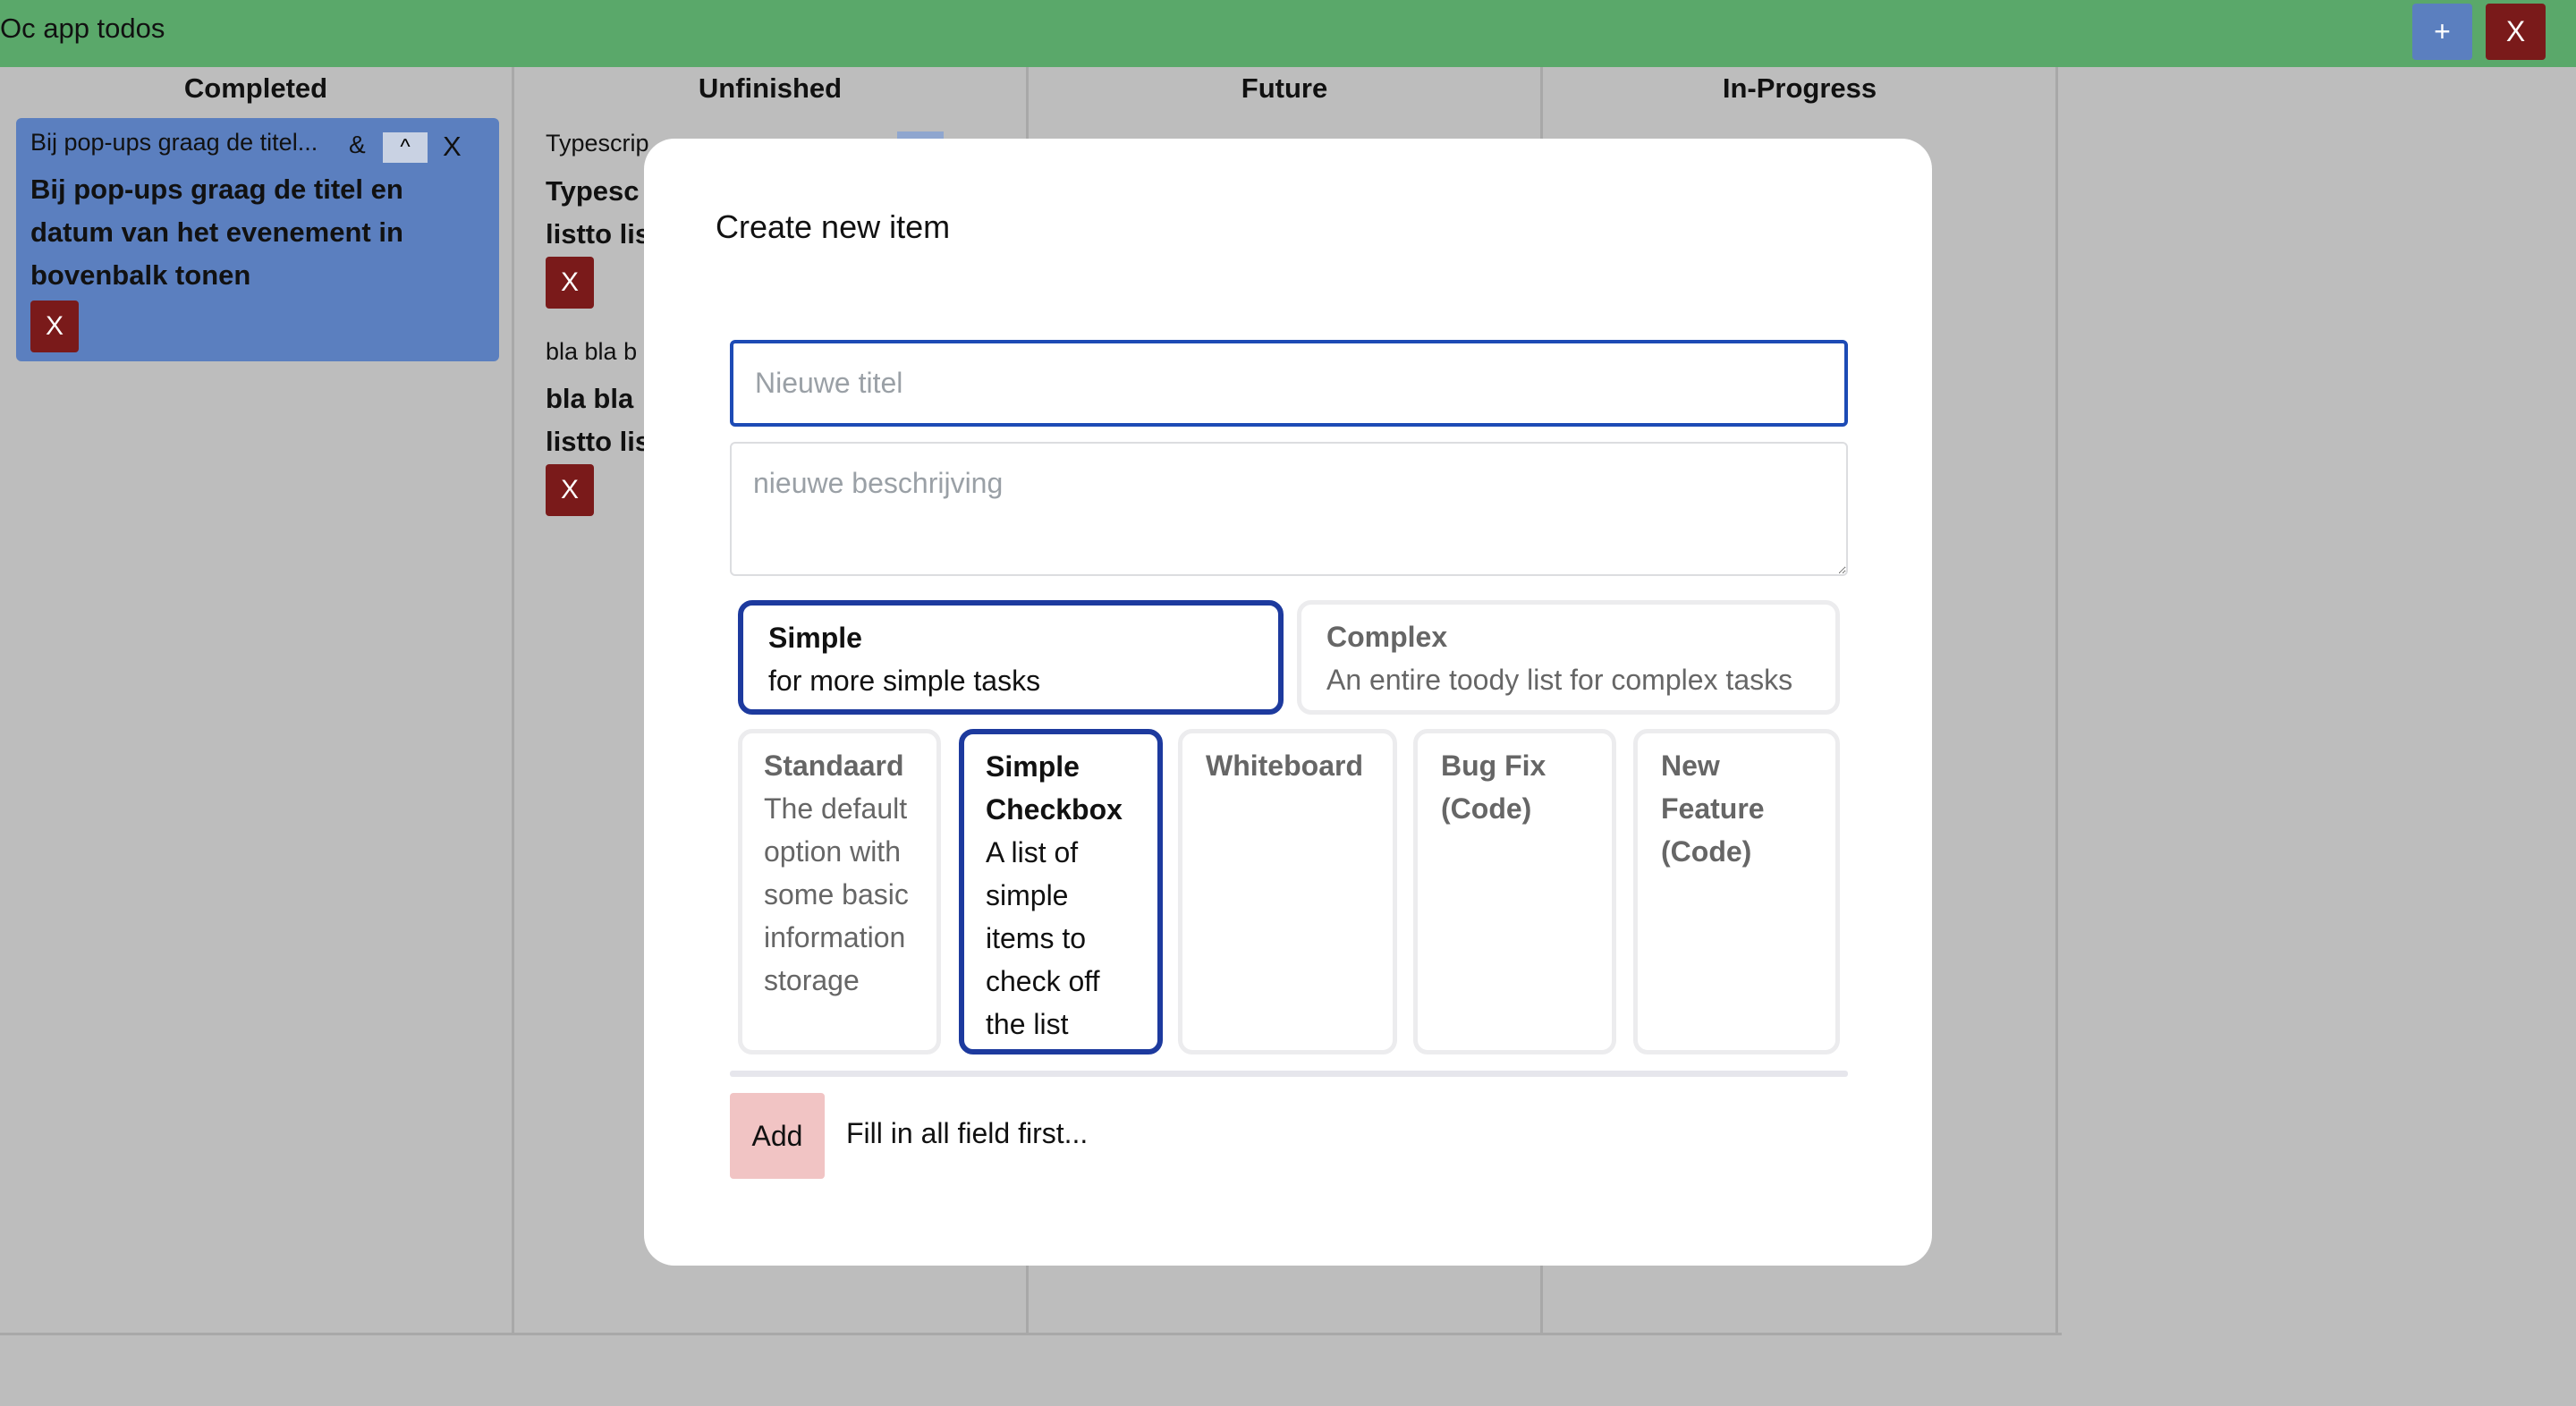 The height and width of the screenshot is (1406, 2576). What do you see at coordinates (1493, 788) in the screenshot?
I see `option-name: Bug Fix (Code)` at bounding box center [1493, 788].